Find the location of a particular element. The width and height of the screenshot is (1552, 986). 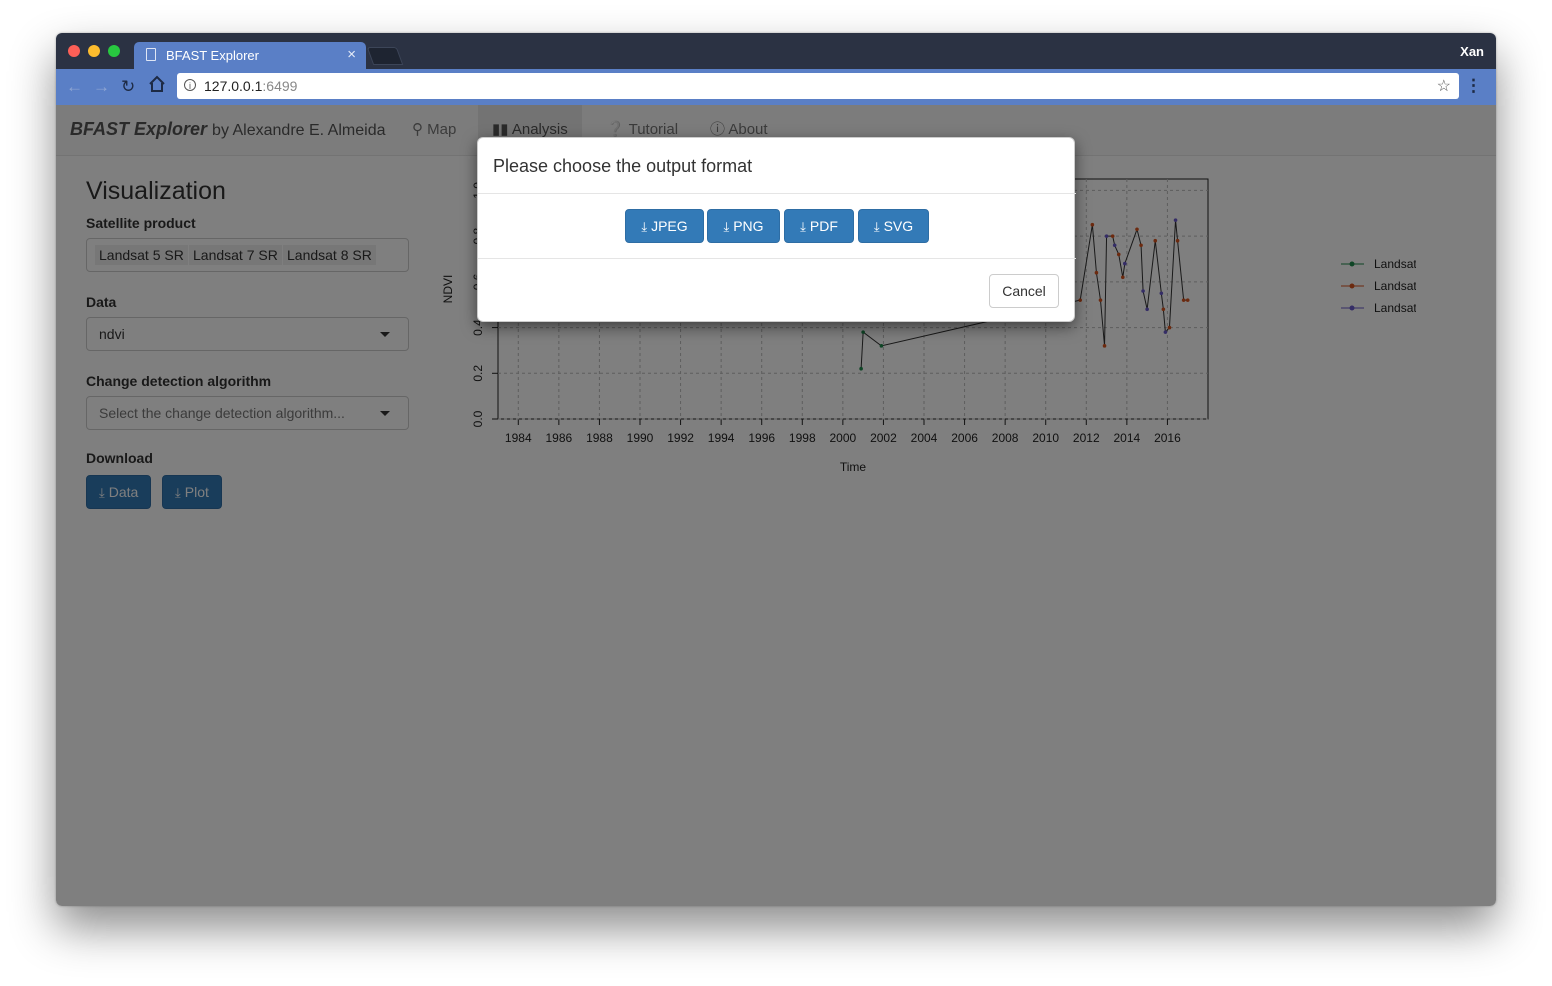

browser-tab: BFAST Explorer × is located at coordinates (250, 55).